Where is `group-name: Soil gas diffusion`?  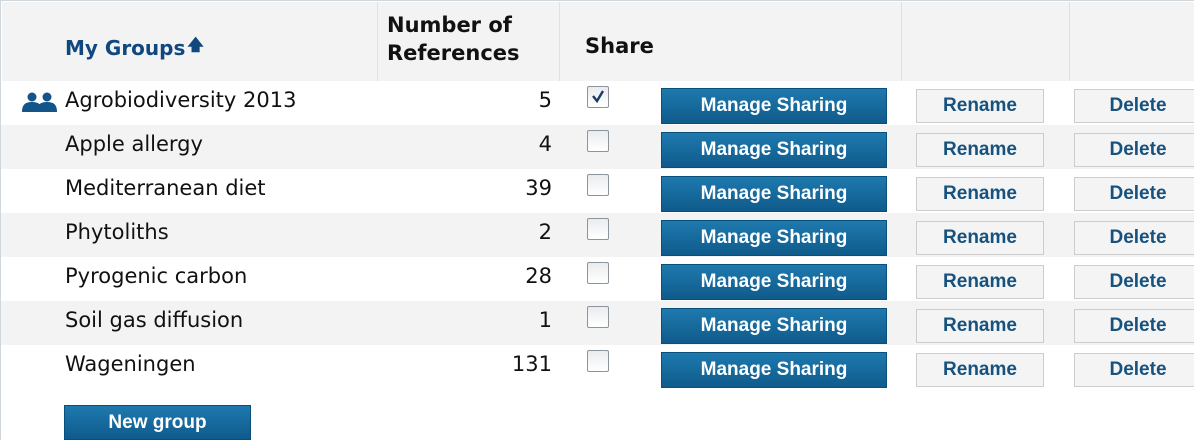
group-name: Soil gas diffusion is located at coordinates (154, 320).